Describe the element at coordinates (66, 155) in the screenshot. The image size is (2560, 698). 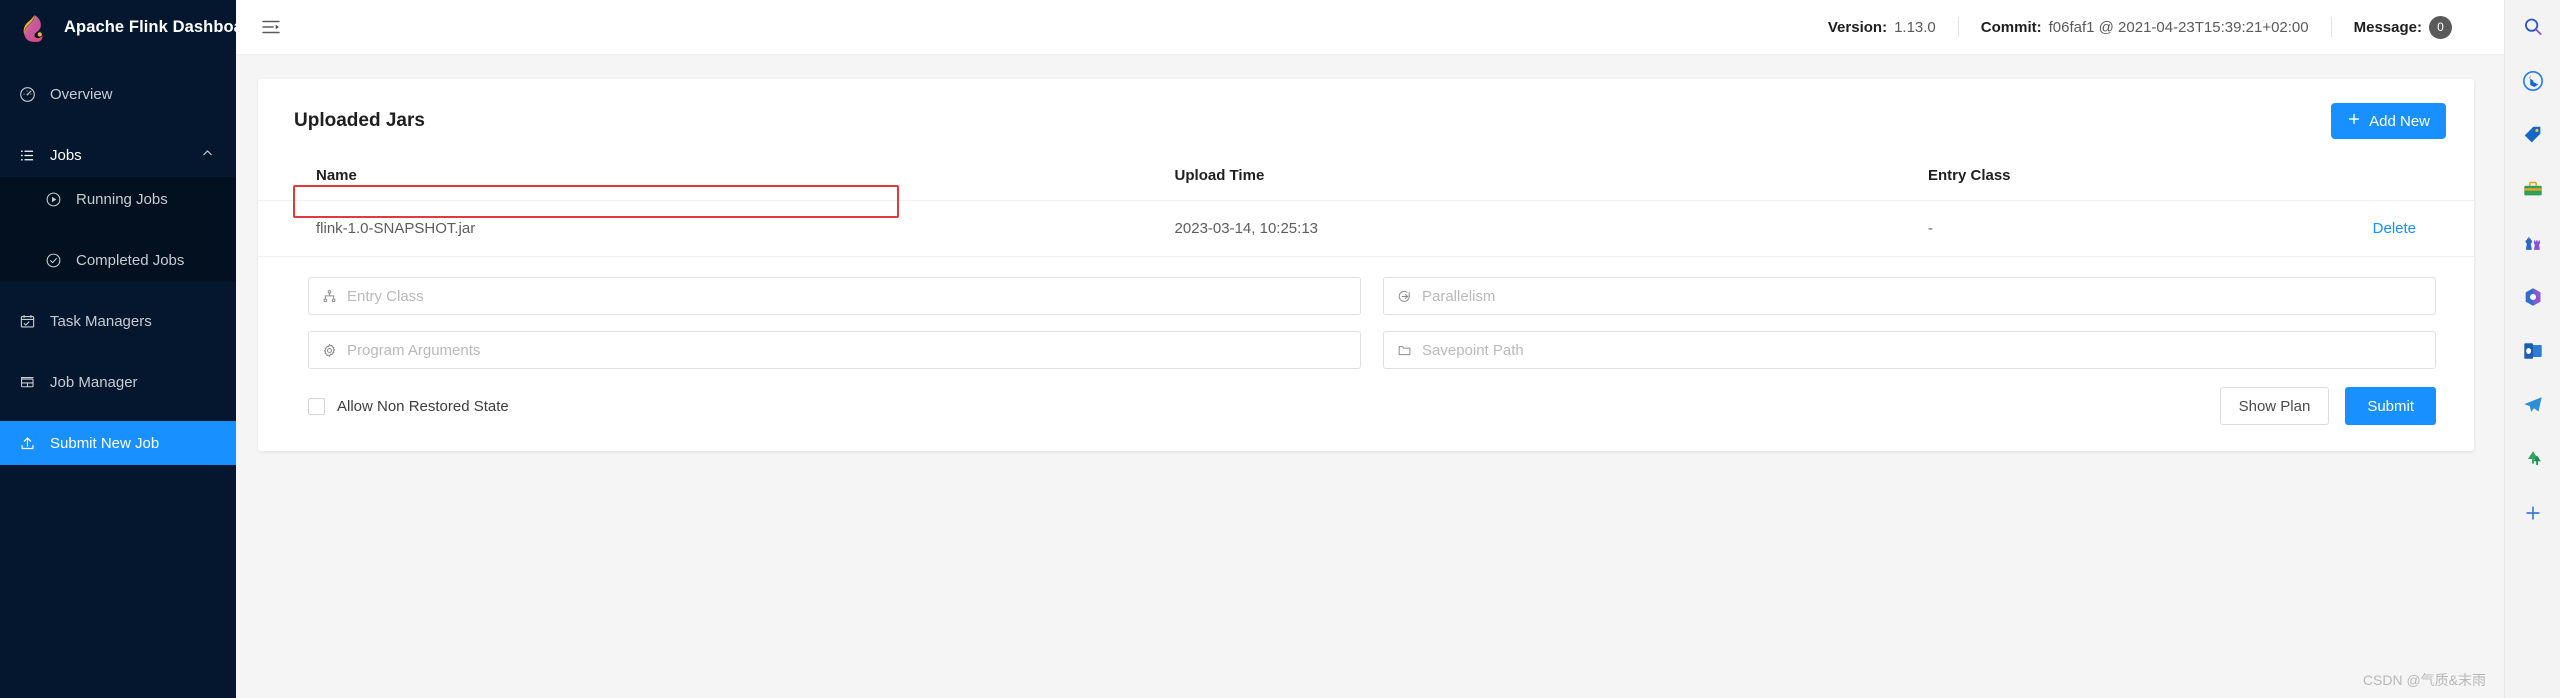
I see `sidebar-item-label: Jobs` at that location.